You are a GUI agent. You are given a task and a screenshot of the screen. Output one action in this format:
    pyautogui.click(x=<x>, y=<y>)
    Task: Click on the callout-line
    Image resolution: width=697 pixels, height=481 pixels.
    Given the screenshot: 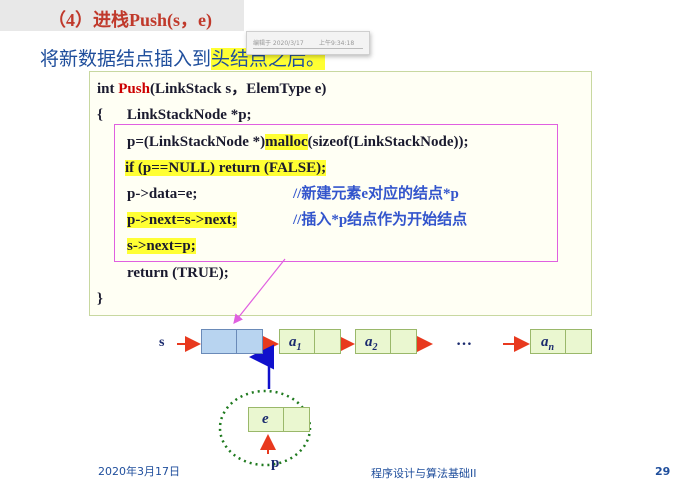 What is the action you would take?
    pyautogui.click(x=259, y=291)
    